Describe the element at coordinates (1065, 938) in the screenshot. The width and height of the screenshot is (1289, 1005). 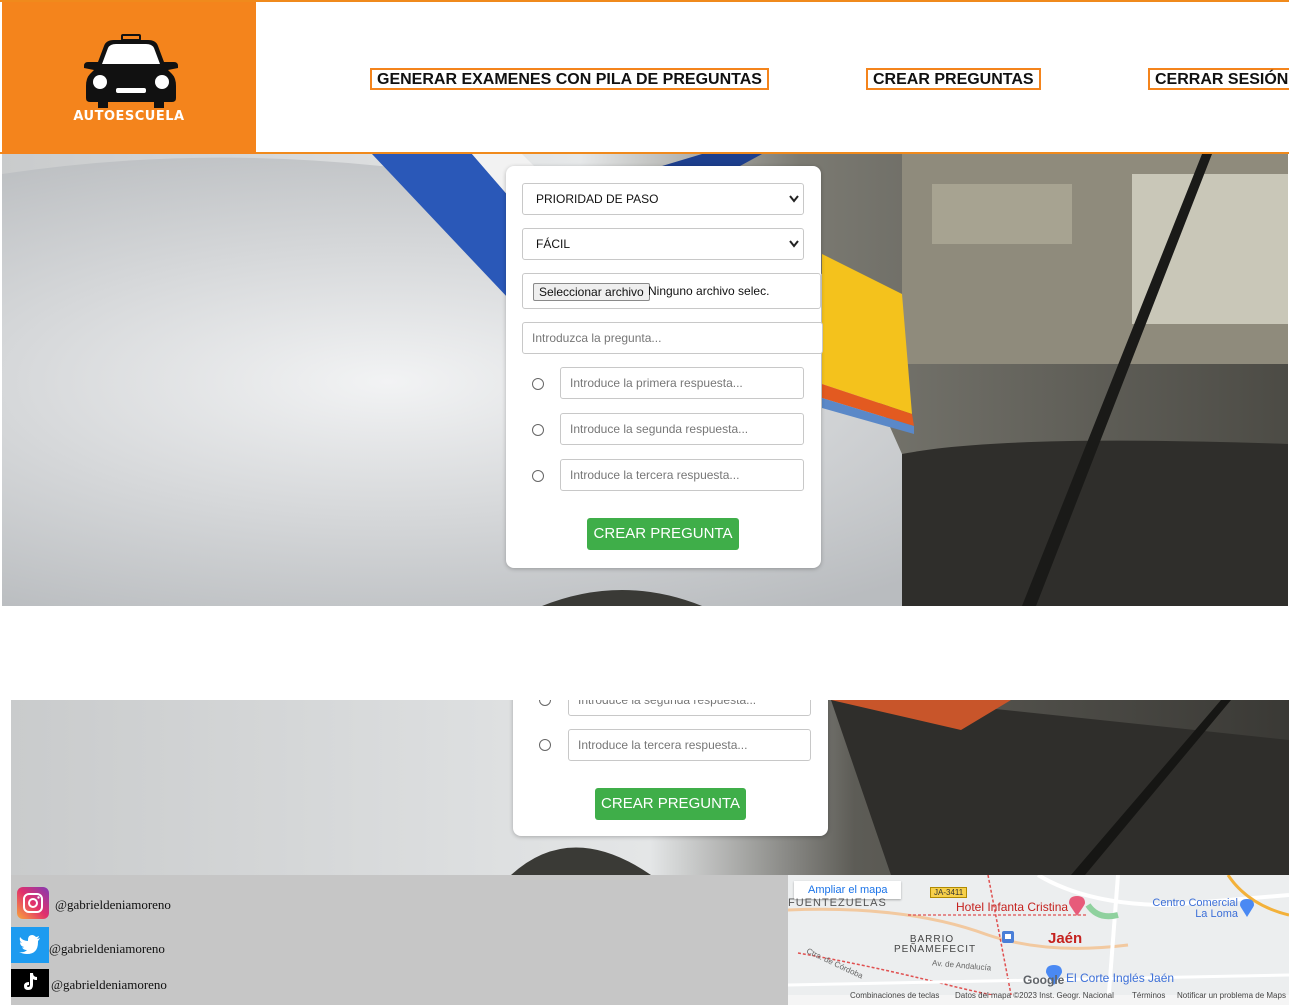
I see `map-label-city: Jaén` at that location.